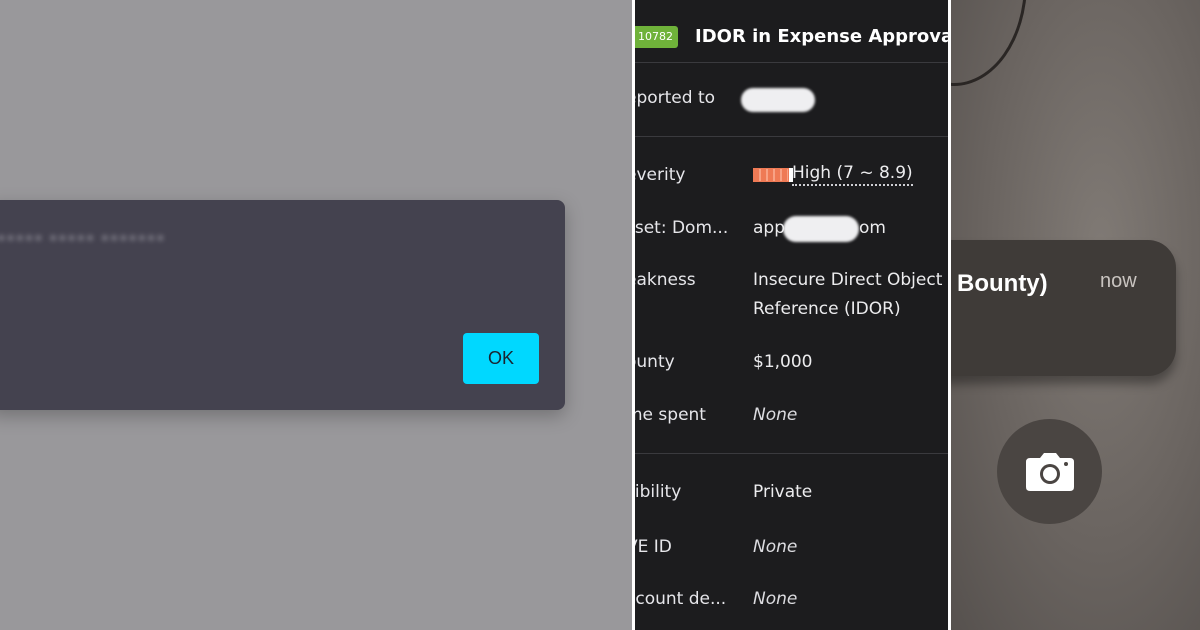  I want to click on camera-icon, so click(1049, 471).